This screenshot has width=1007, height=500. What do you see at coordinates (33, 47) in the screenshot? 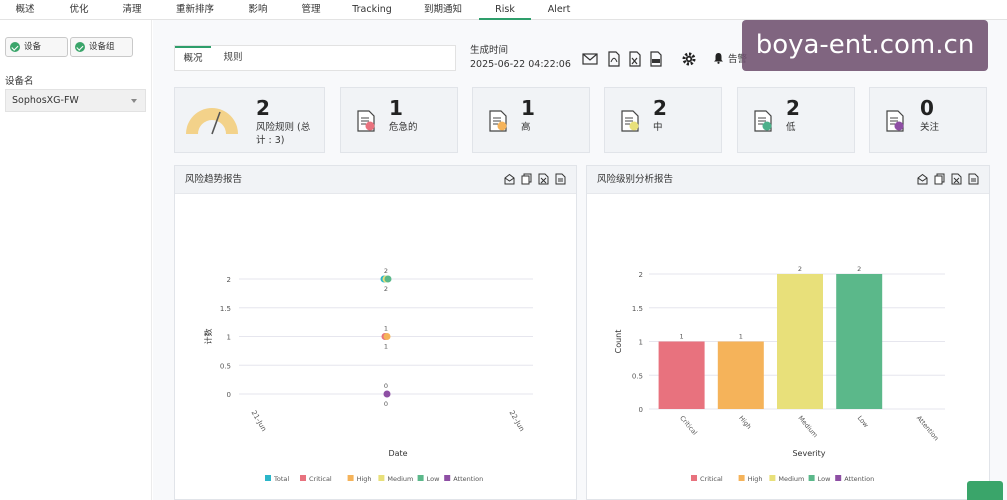
I see `device-button-label: 设备` at bounding box center [33, 47].